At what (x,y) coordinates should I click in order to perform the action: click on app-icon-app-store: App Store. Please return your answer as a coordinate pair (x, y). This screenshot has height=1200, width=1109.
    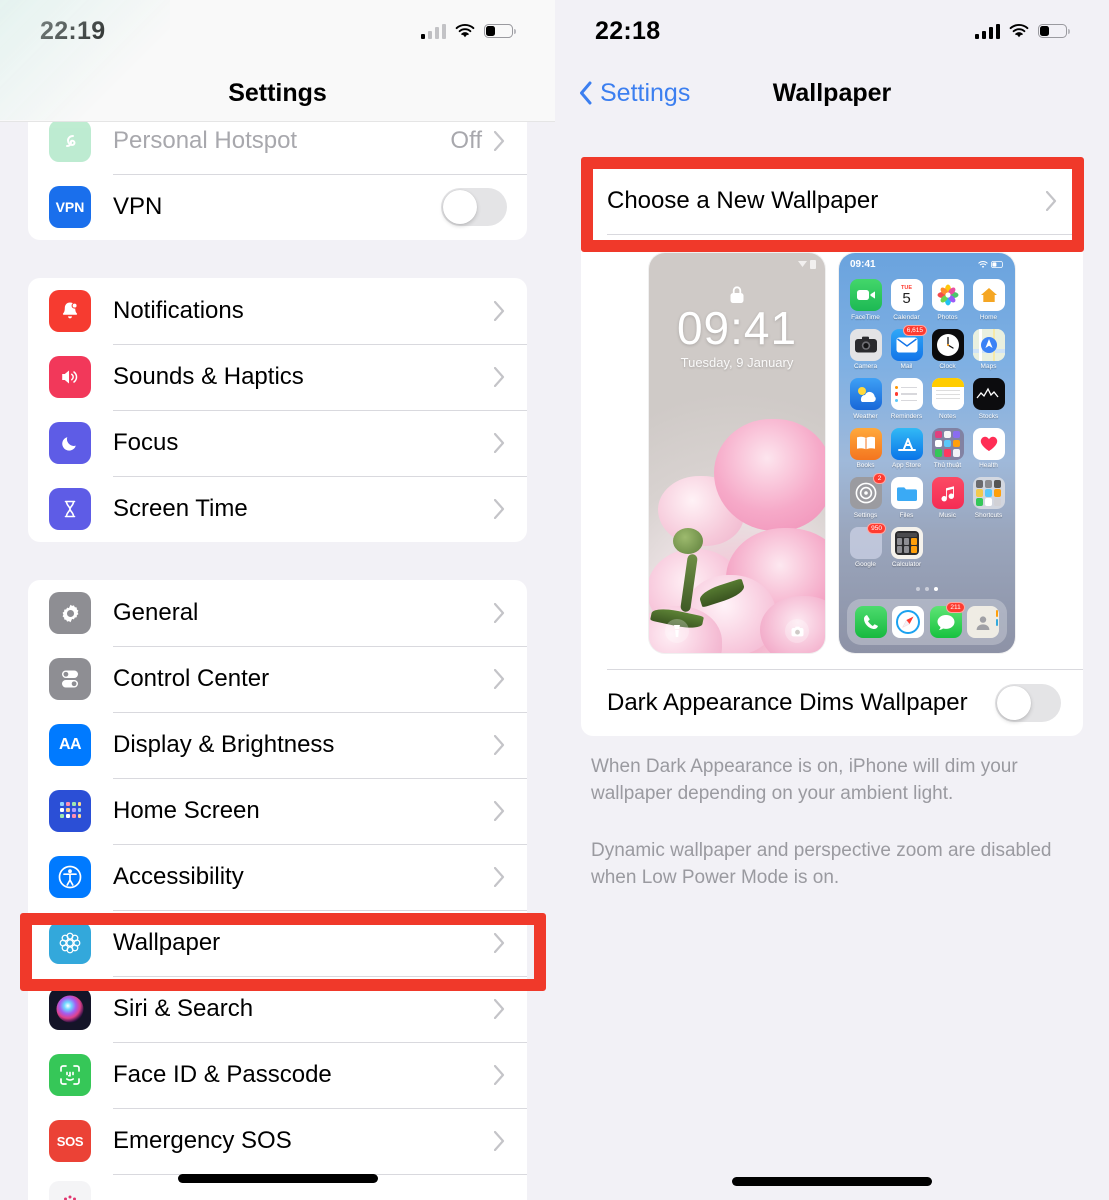
    Looking at the image, I should click on (906, 448).